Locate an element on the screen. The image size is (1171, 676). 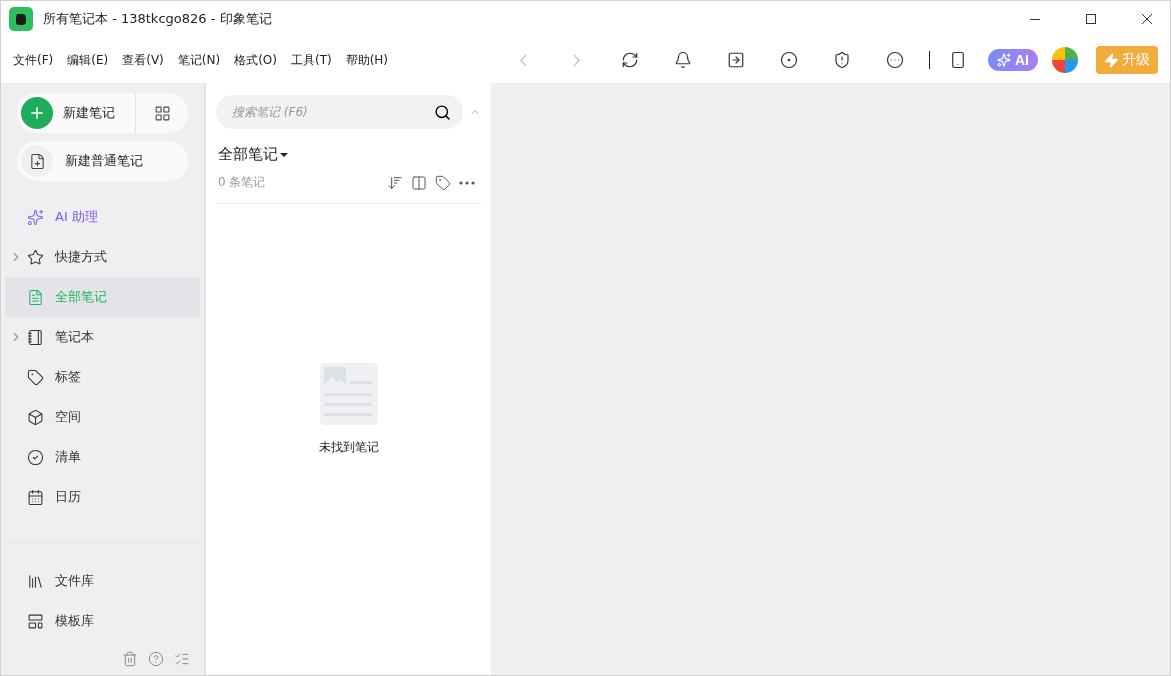
columns-icon is located at coordinates (419, 182).